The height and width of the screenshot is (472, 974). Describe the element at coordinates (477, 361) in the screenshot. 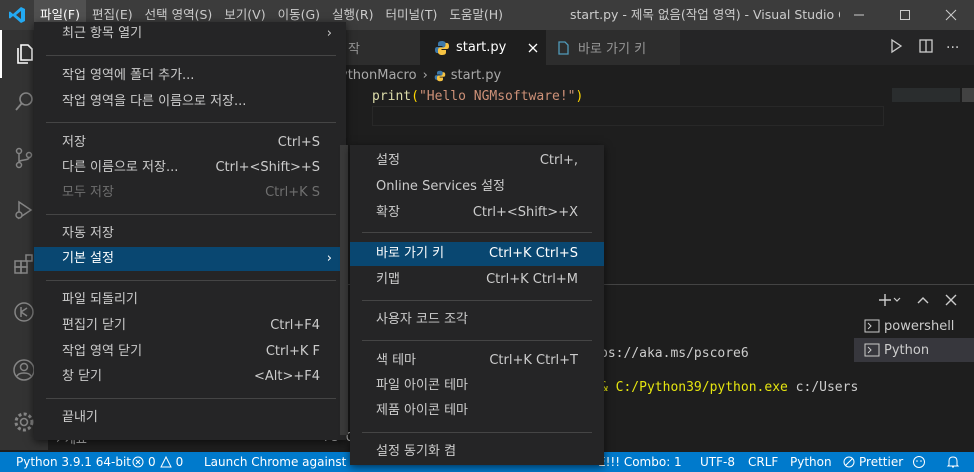

I see `menu-item-color-theme: 색 테마 Ctrl+K Ctrl+T` at that location.